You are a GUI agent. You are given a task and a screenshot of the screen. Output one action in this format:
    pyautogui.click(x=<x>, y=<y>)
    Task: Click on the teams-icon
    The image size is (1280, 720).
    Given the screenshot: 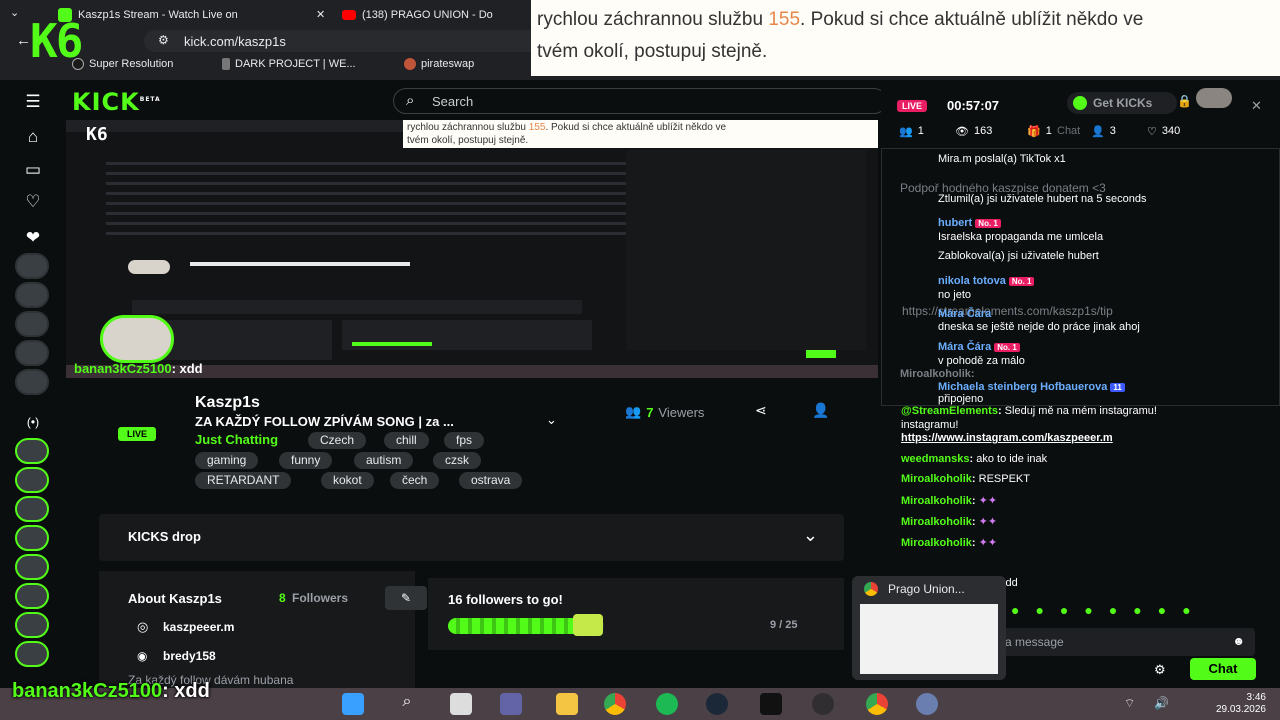 What is the action you would take?
    pyautogui.click(x=511, y=704)
    